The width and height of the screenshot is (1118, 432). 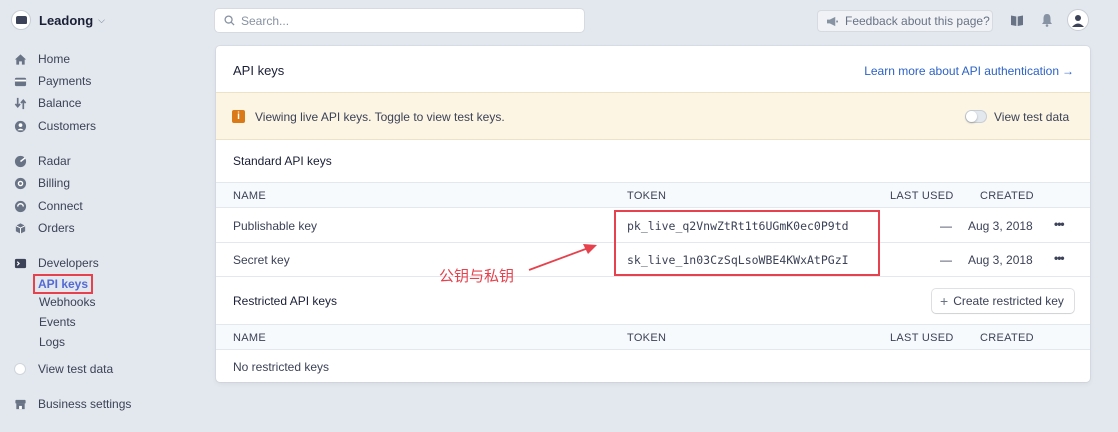 What do you see at coordinates (406, 20) in the screenshot?
I see `search-input` at bounding box center [406, 20].